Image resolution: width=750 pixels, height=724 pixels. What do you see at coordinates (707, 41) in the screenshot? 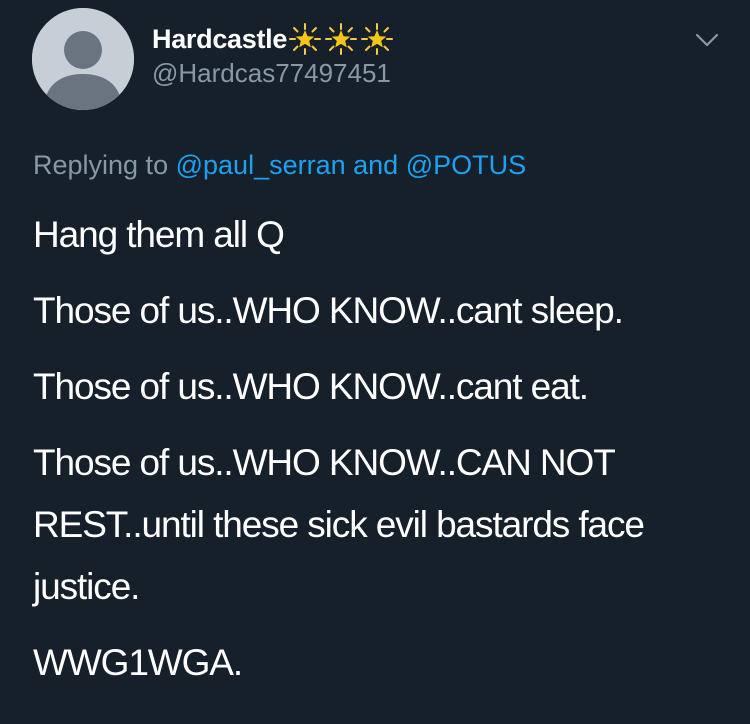
I see `chevron-down-icon` at bounding box center [707, 41].